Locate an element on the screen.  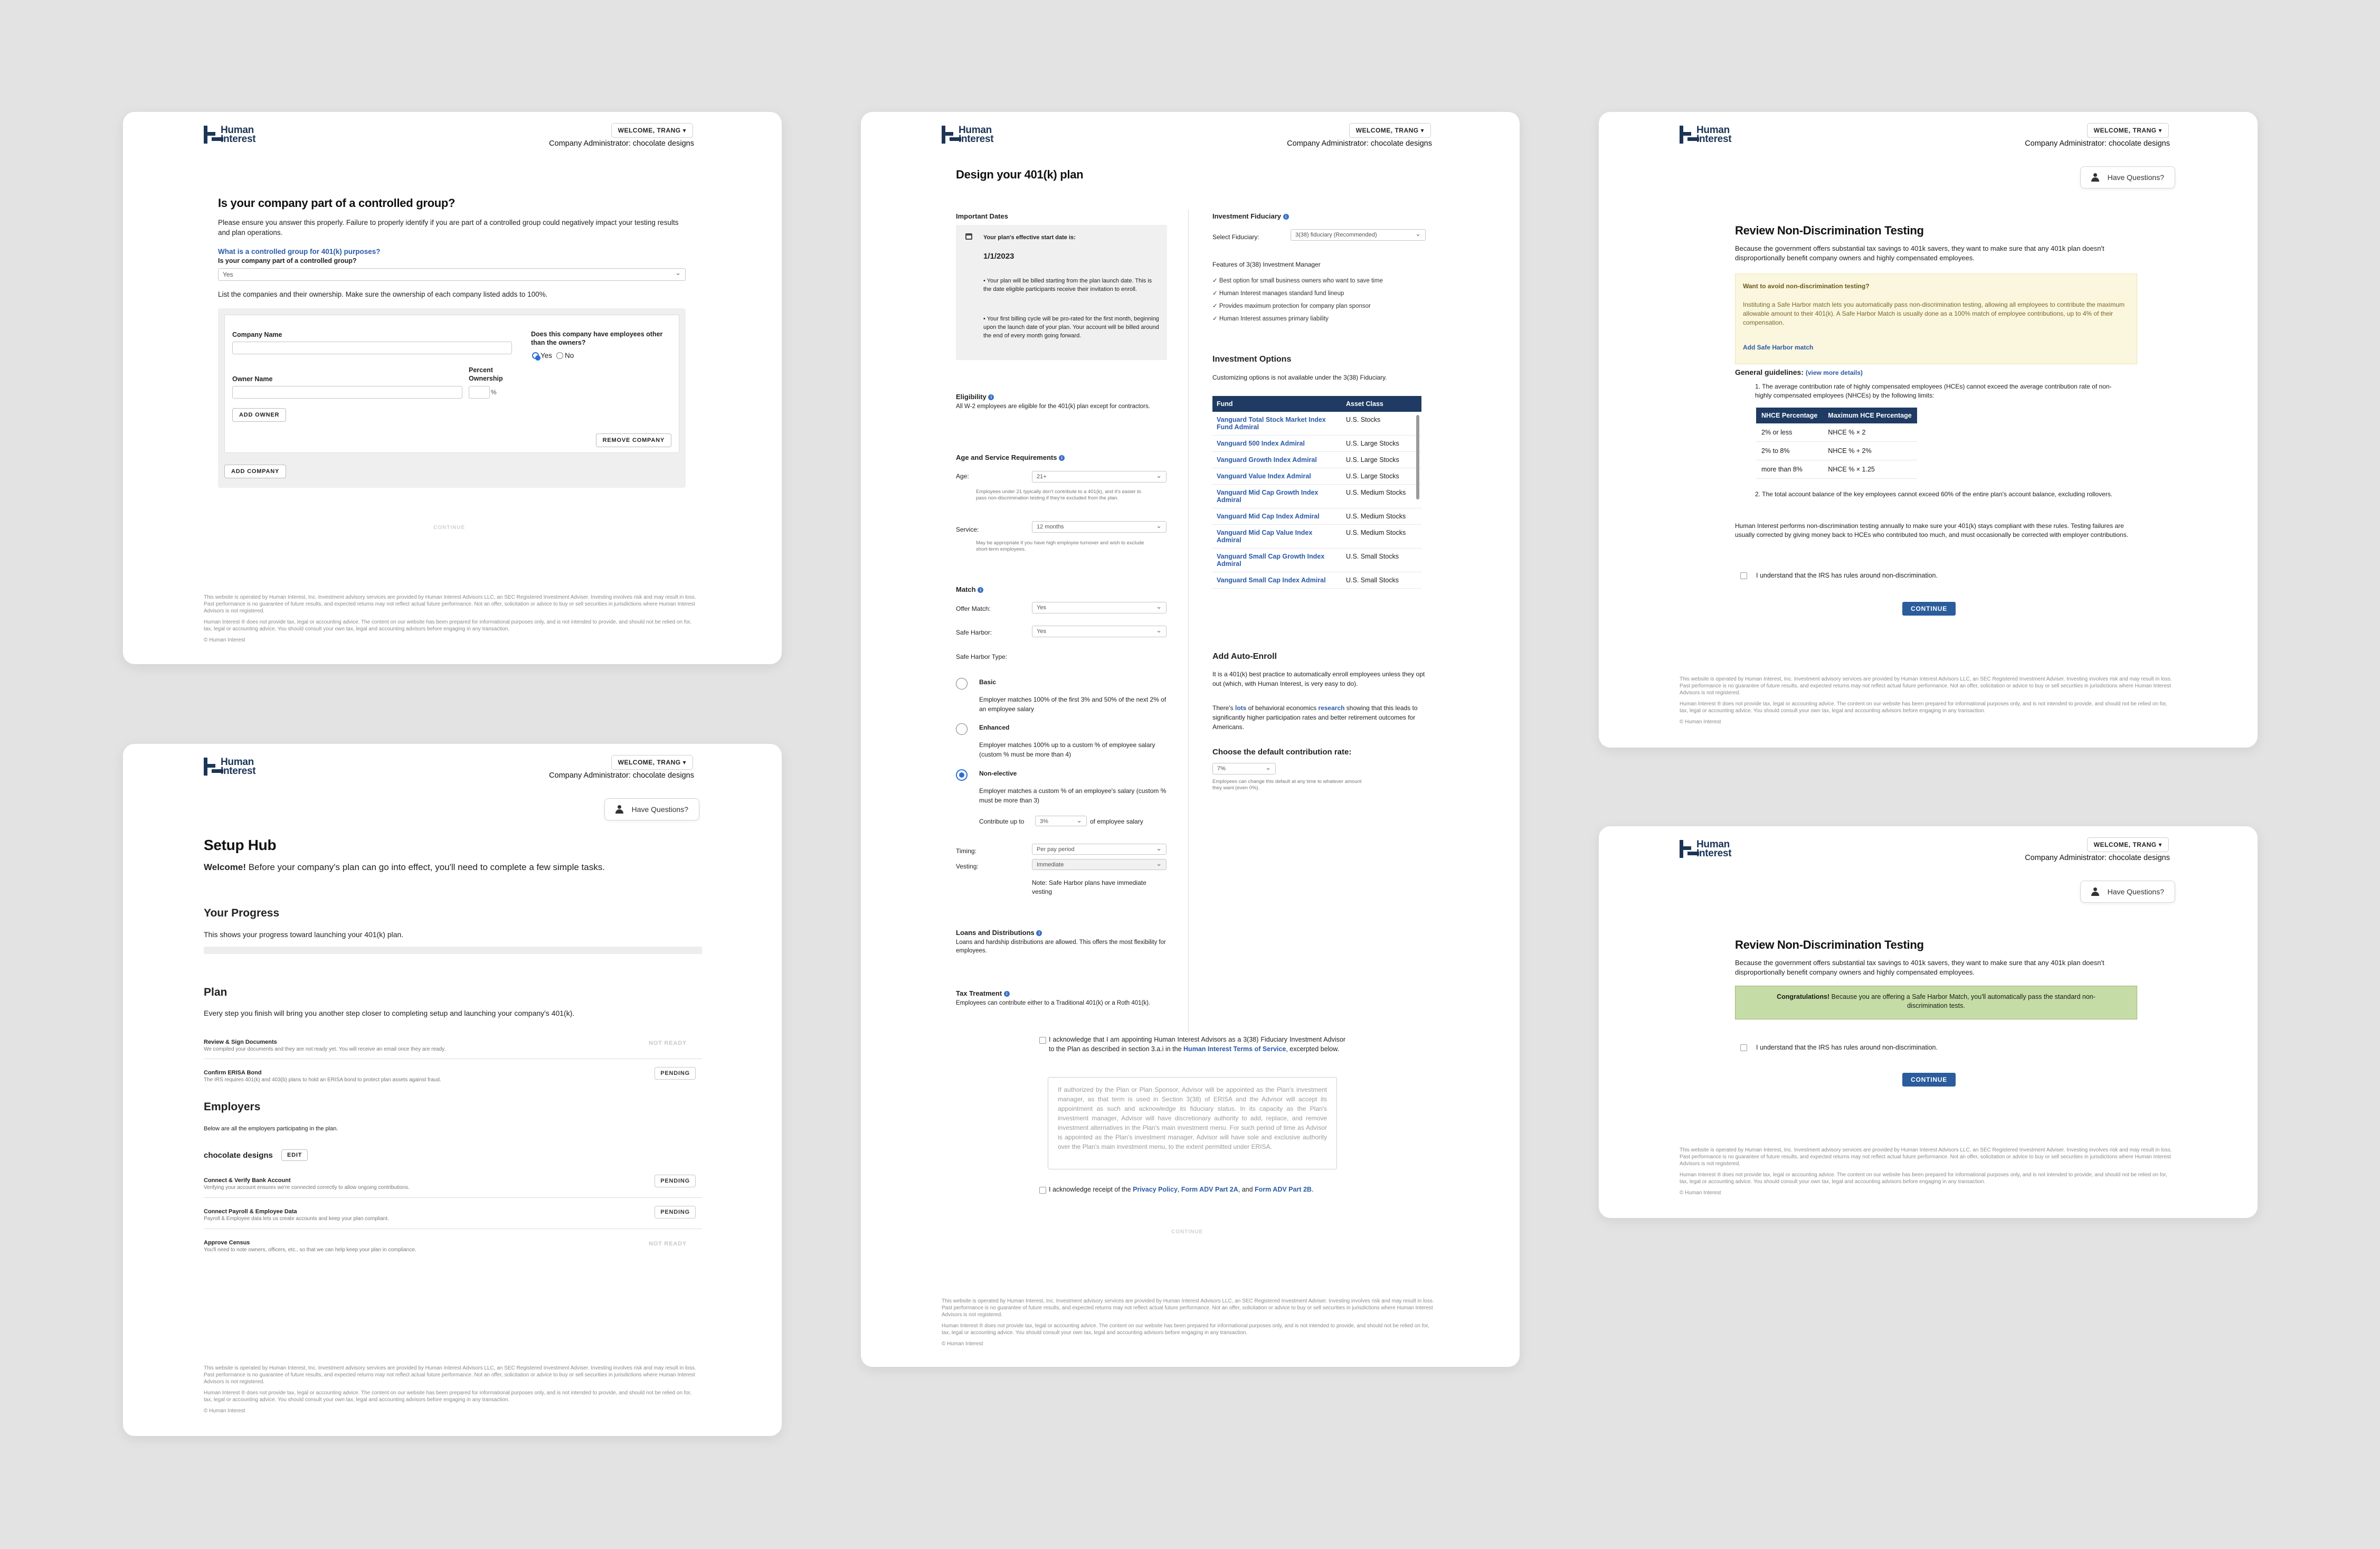
contribute-select: 3% is located at coordinates (1061, 821).